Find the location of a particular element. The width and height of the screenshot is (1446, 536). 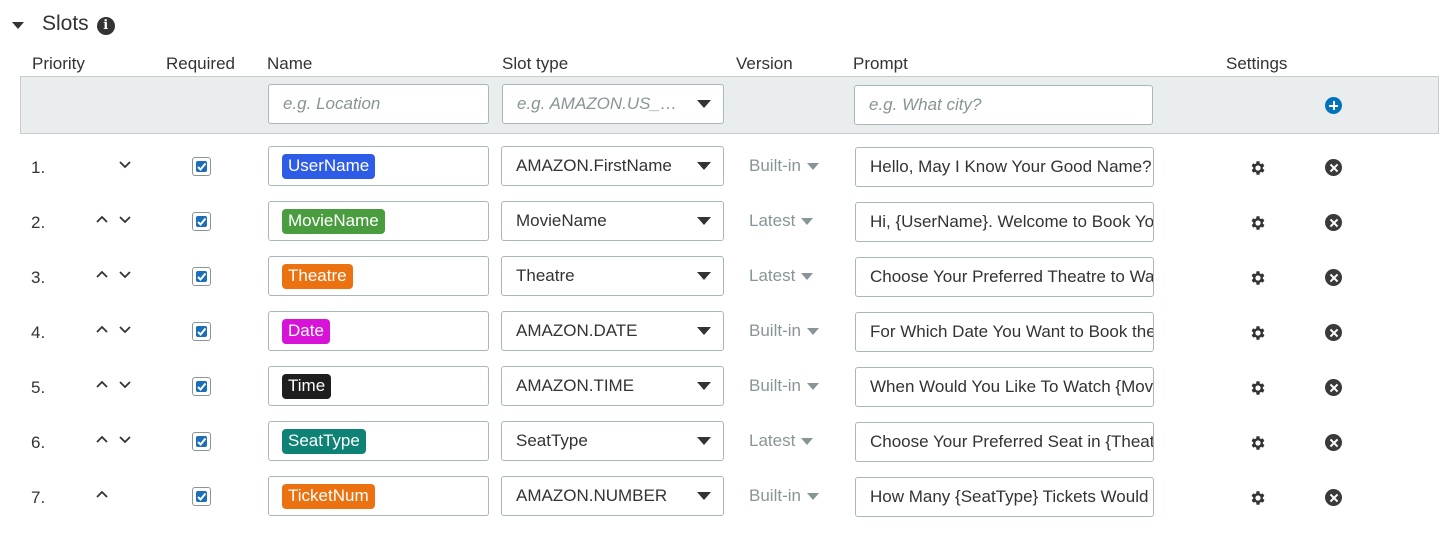

slot-priority-number: 1. is located at coordinates (38, 167).